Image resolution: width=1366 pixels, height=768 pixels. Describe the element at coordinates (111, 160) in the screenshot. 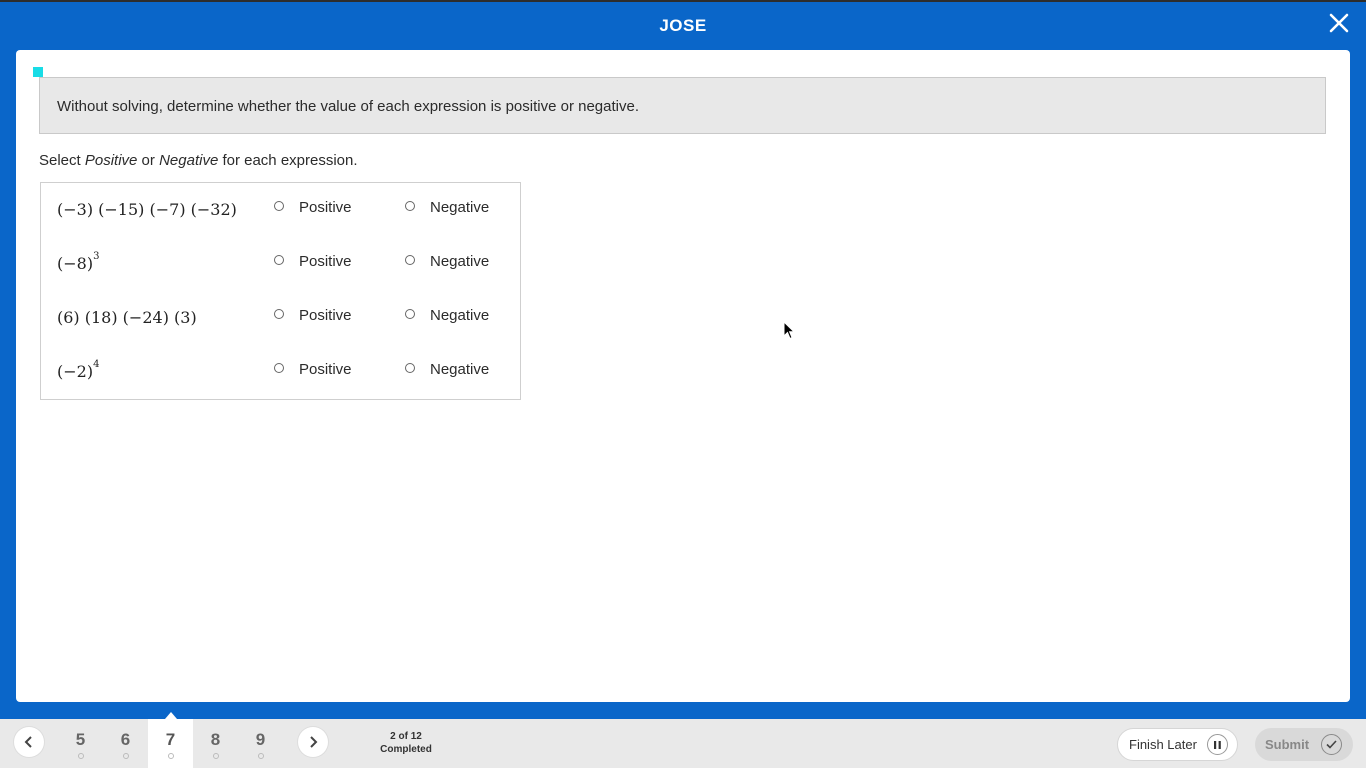

I see `instruction-positive: Positive` at that location.